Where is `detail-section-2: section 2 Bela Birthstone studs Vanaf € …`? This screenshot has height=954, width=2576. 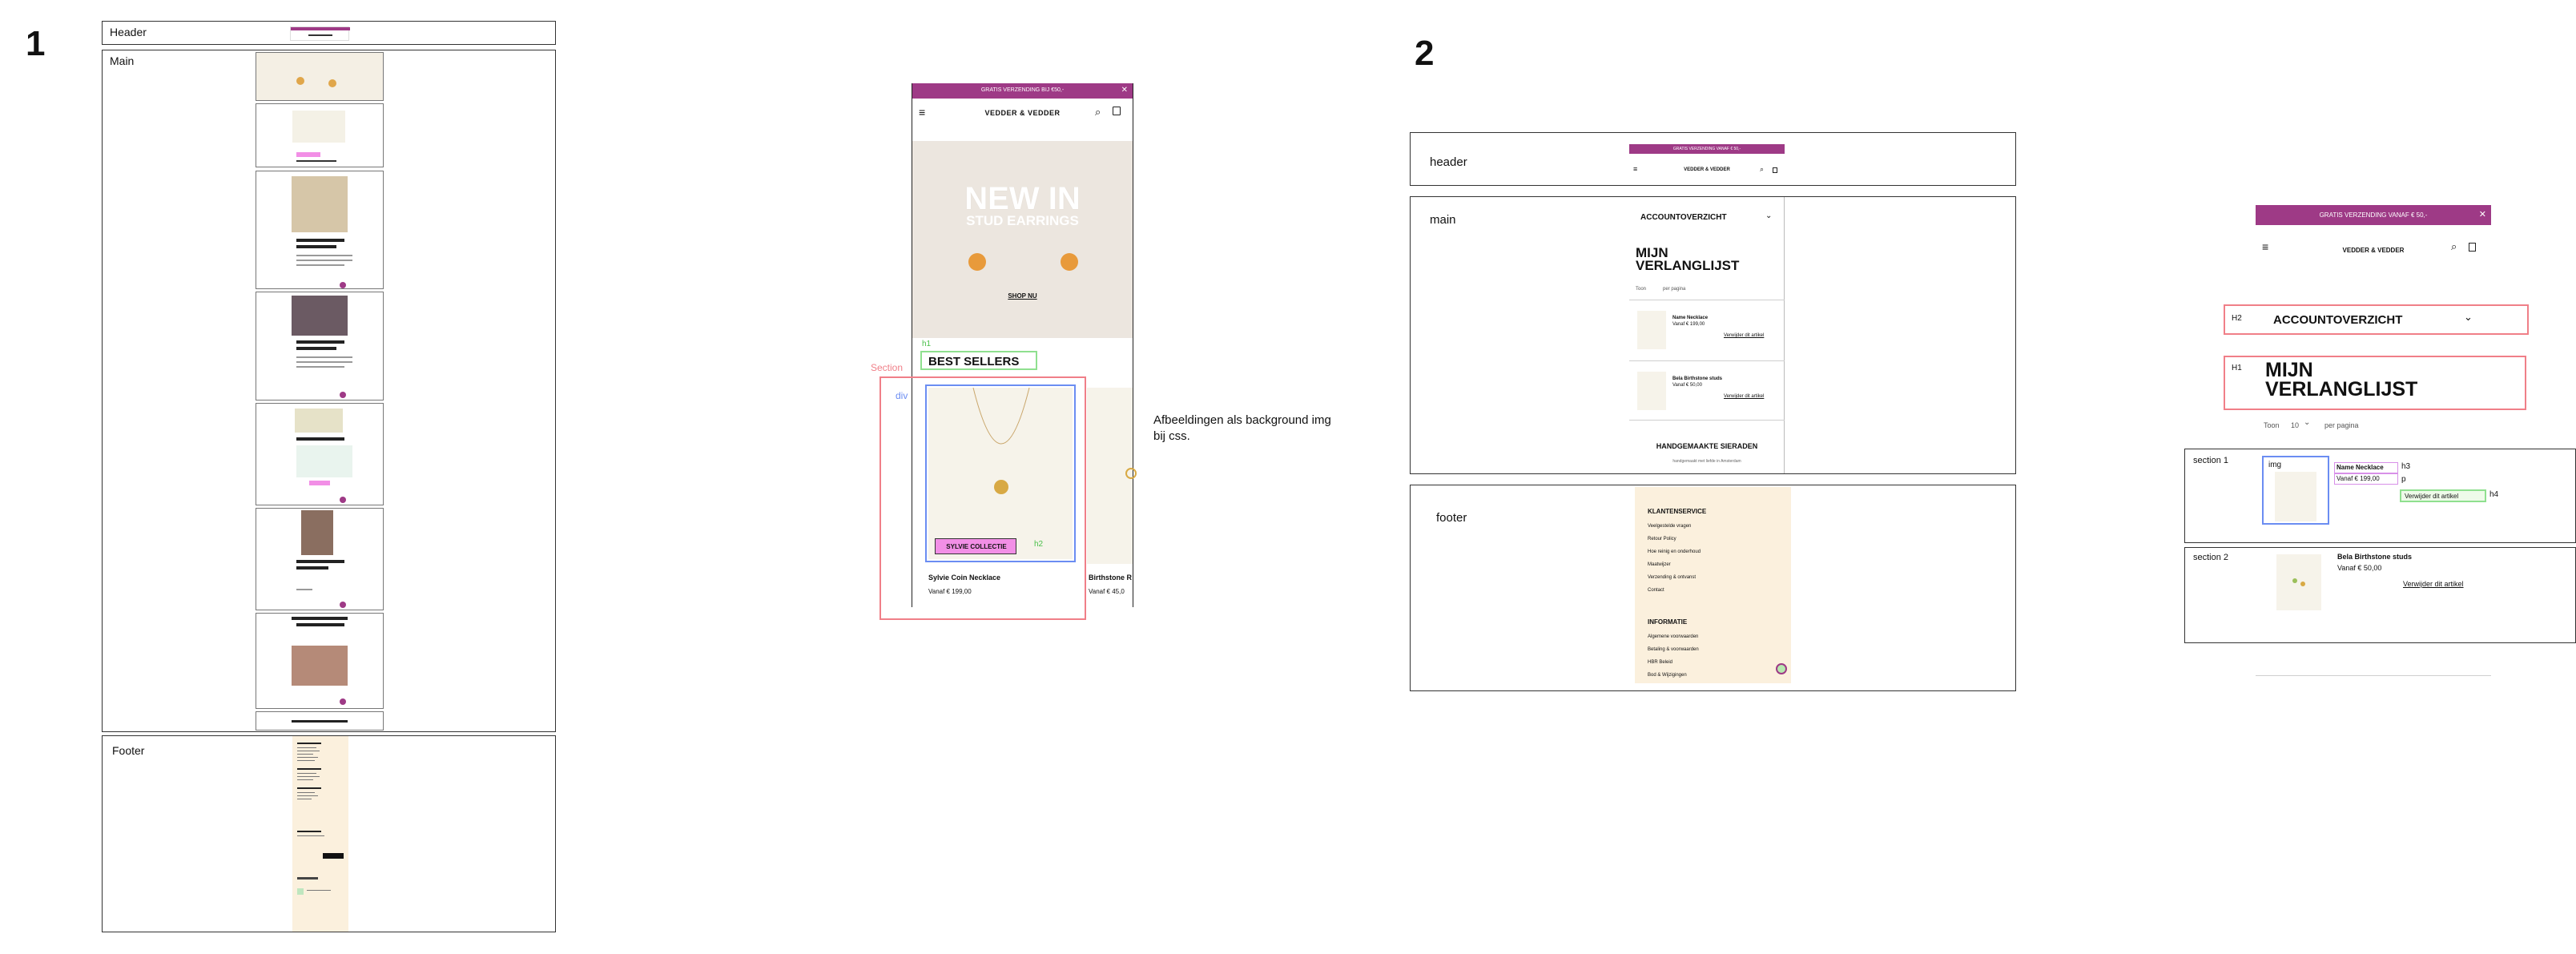 detail-section-2: section 2 Bela Birthstone studs Vanaf € … is located at coordinates (2380, 595).